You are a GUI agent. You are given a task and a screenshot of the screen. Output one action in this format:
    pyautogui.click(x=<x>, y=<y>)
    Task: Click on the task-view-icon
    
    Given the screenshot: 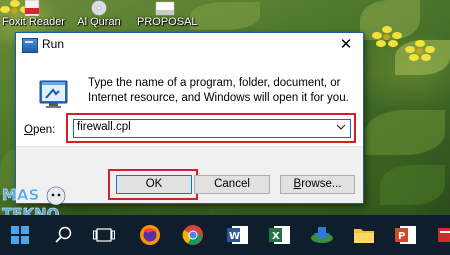 What is the action you would take?
    pyautogui.click(x=104, y=235)
    